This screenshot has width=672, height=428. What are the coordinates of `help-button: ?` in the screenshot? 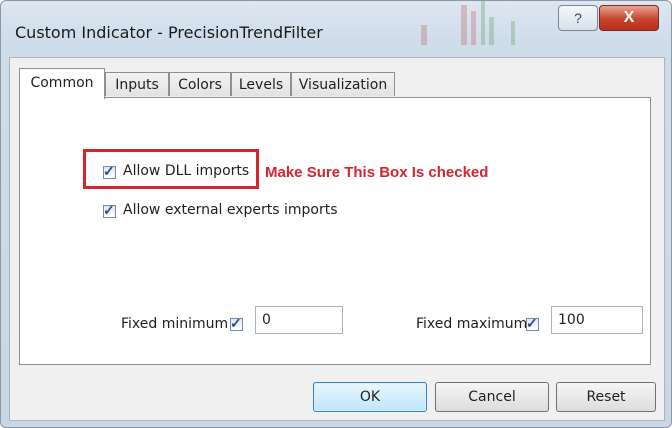 It's located at (578, 18).